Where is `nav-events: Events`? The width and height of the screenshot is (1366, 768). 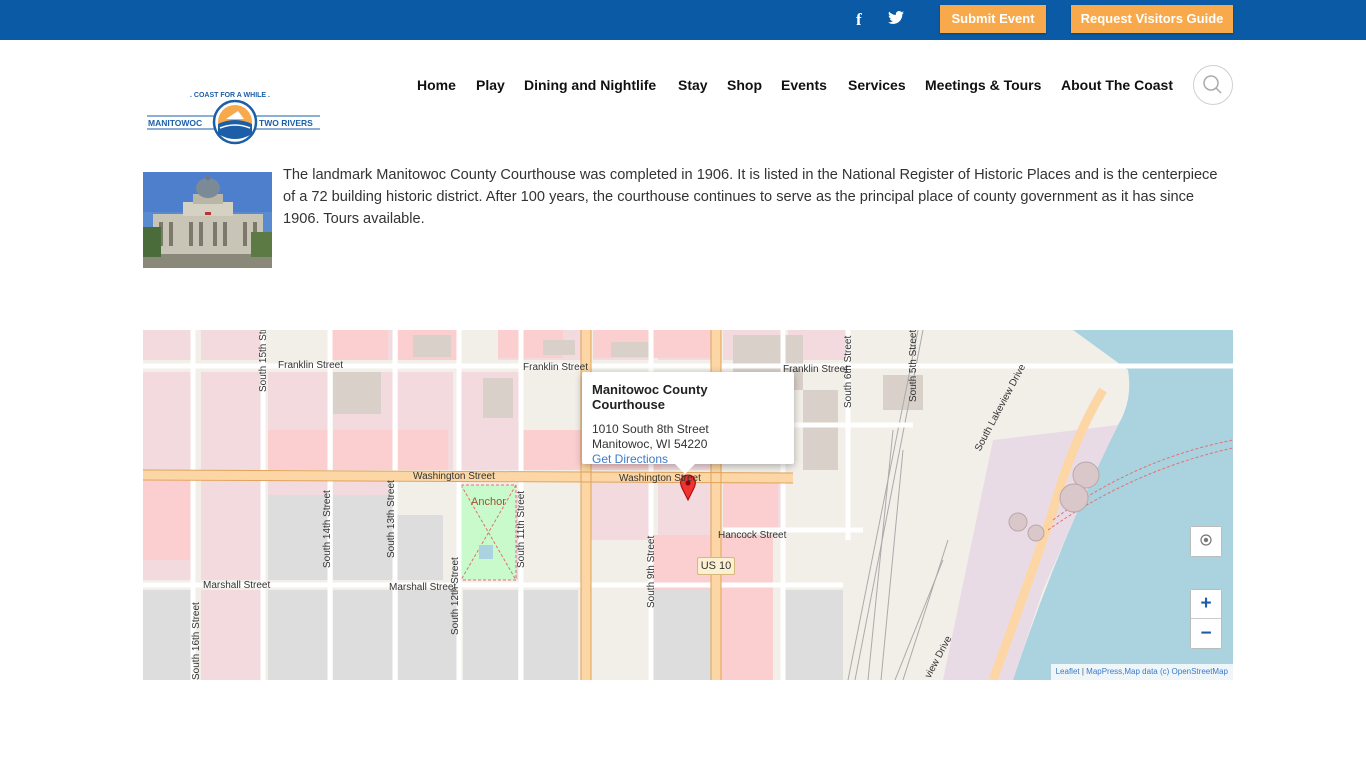
nav-events: Events is located at coordinates (804, 86).